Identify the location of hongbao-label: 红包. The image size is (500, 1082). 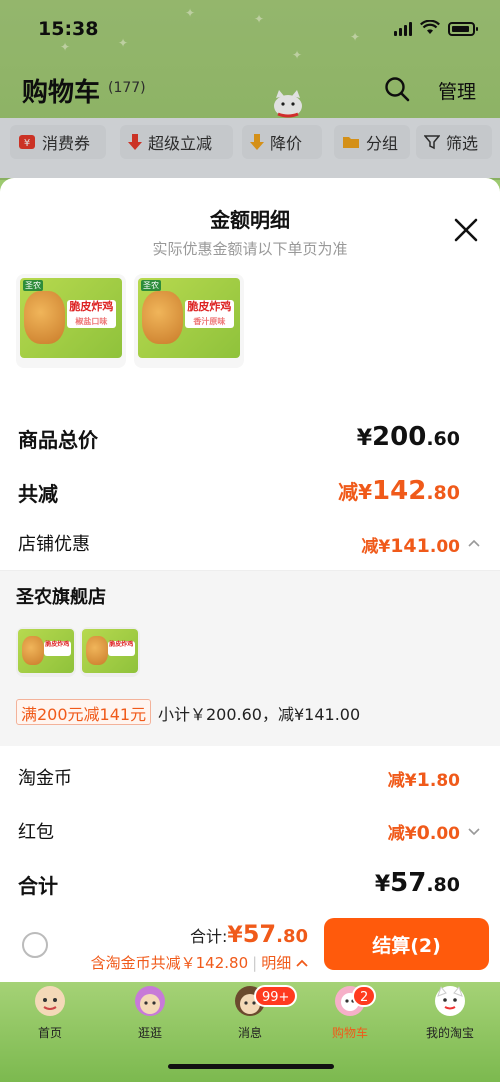
(36, 832).